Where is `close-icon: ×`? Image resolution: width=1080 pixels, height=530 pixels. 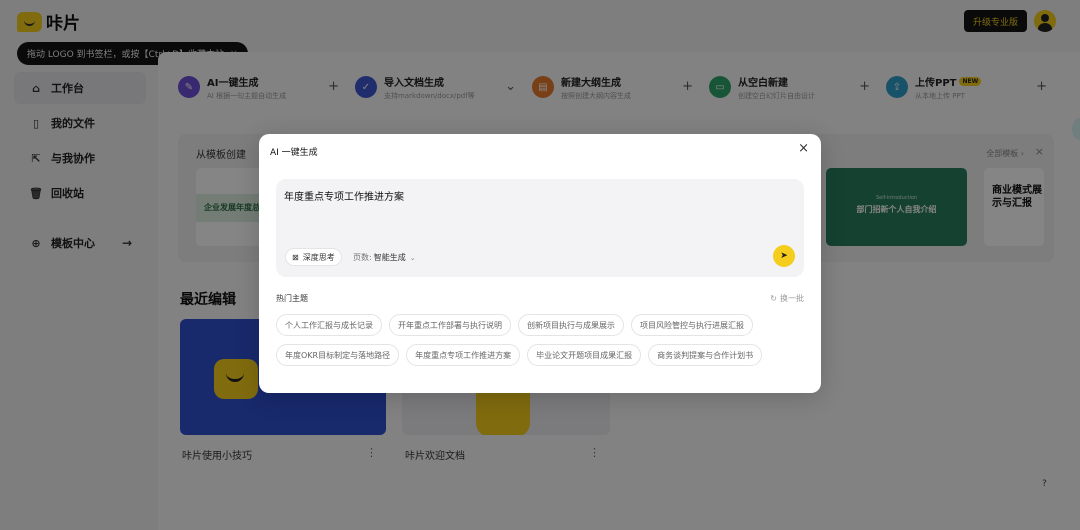 close-icon: × is located at coordinates (803, 148).